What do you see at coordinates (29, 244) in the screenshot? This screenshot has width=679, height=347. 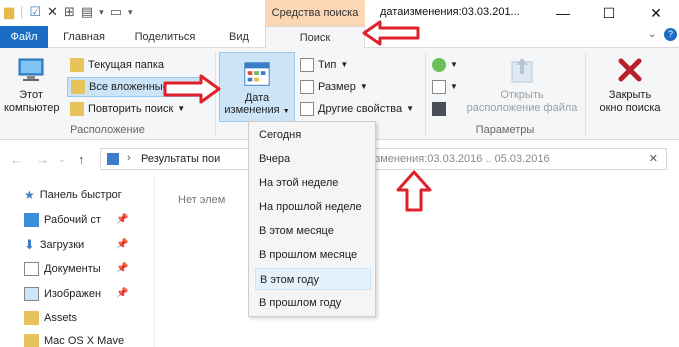 I see `download-icon: ⬇` at bounding box center [29, 244].